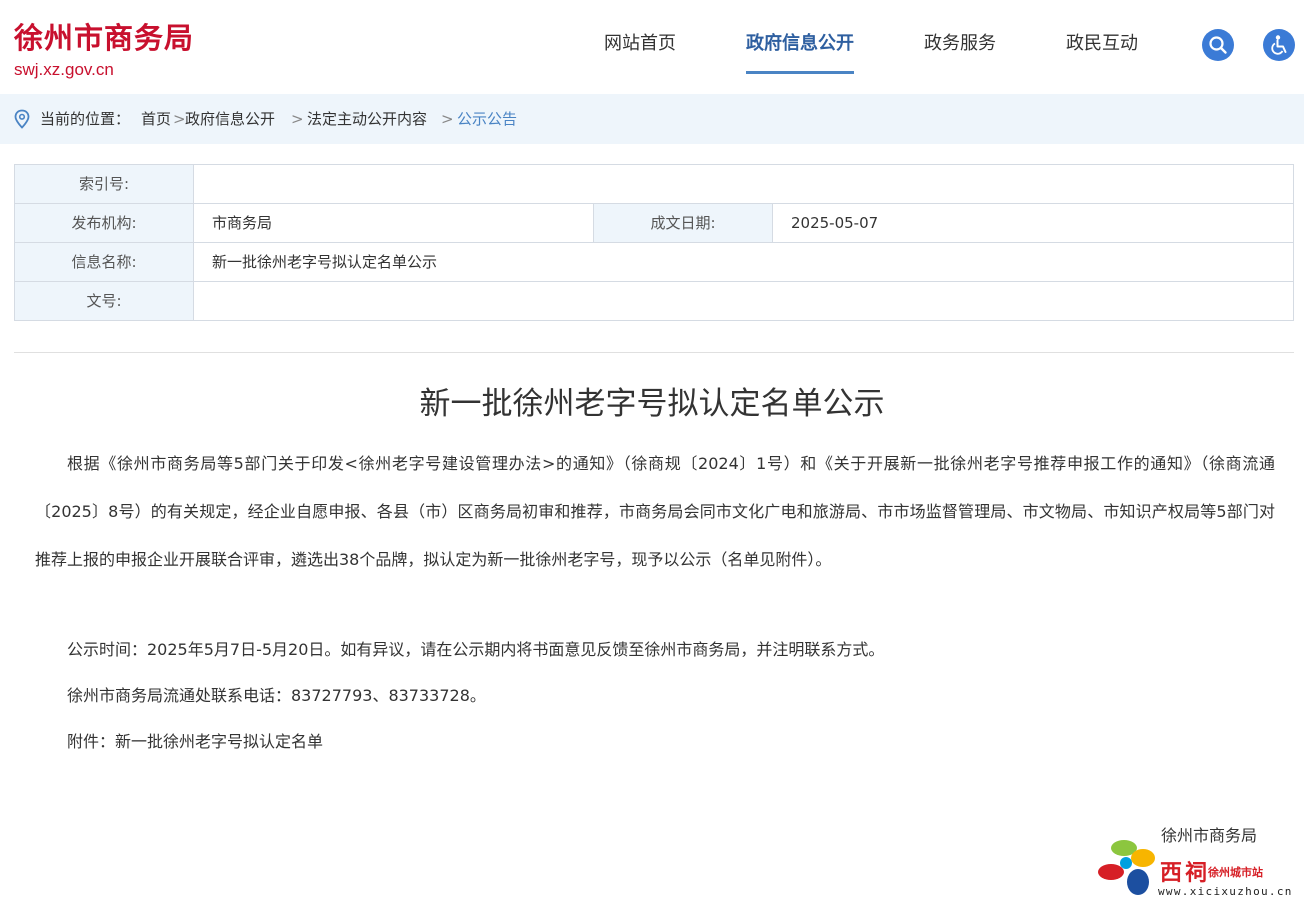  Describe the element at coordinates (743, 262) in the screenshot. I see `name-value: 新一批徐州老字号拟认定名单公示` at that location.